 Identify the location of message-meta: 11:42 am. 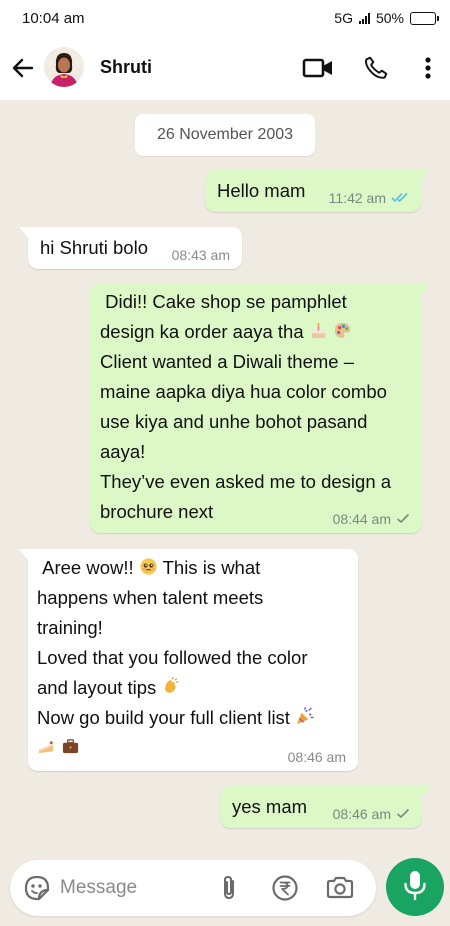
(369, 198).